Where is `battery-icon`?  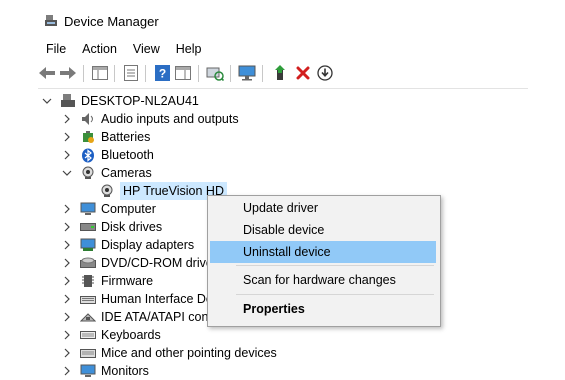
battery-icon is located at coordinates (88, 137).